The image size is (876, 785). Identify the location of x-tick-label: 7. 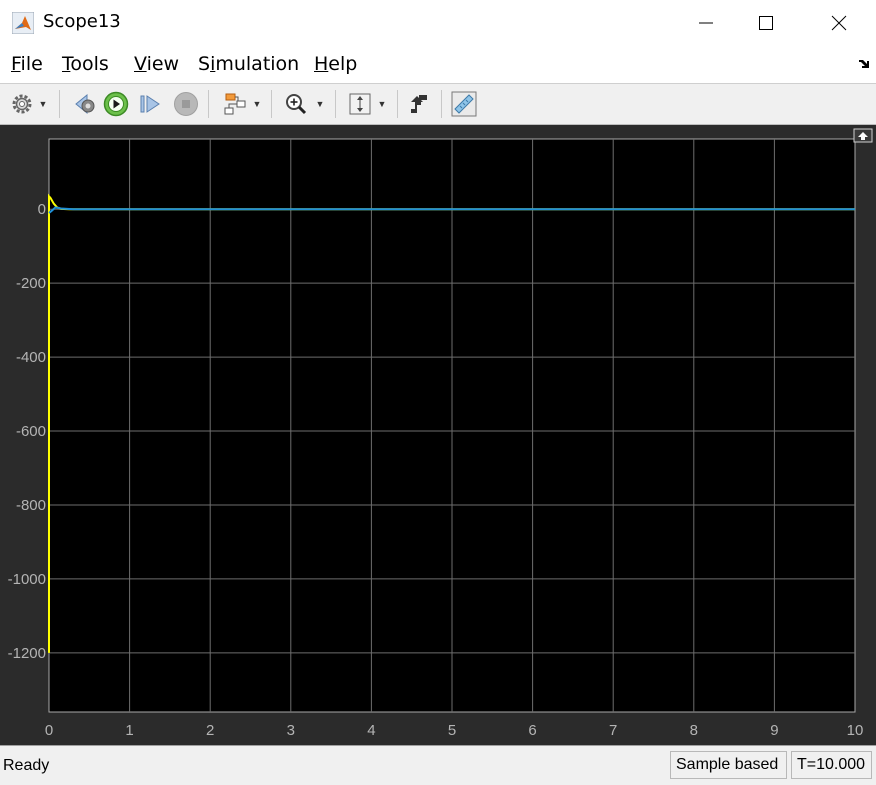
(613, 730).